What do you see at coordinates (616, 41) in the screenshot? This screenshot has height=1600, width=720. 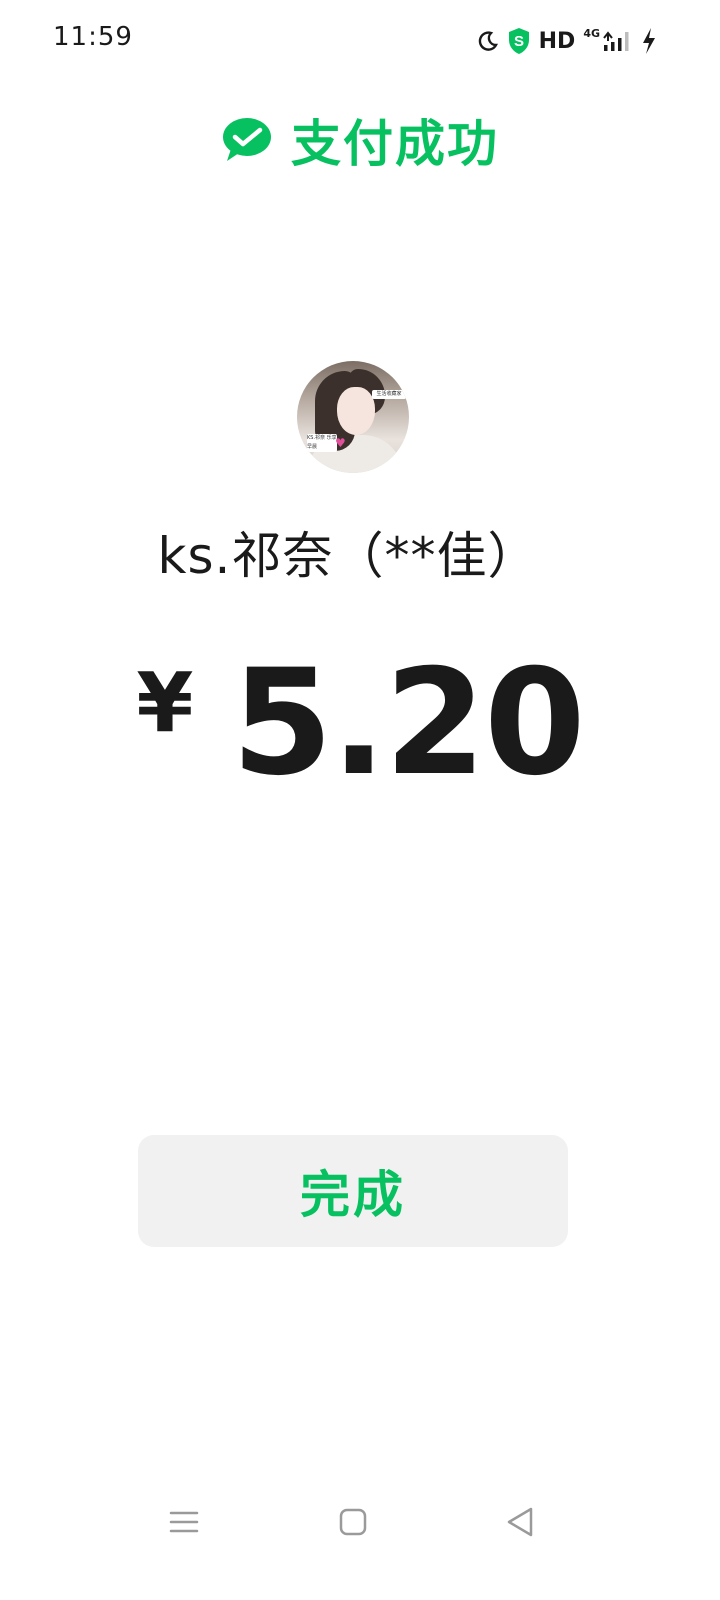 I see `signal-icon` at bounding box center [616, 41].